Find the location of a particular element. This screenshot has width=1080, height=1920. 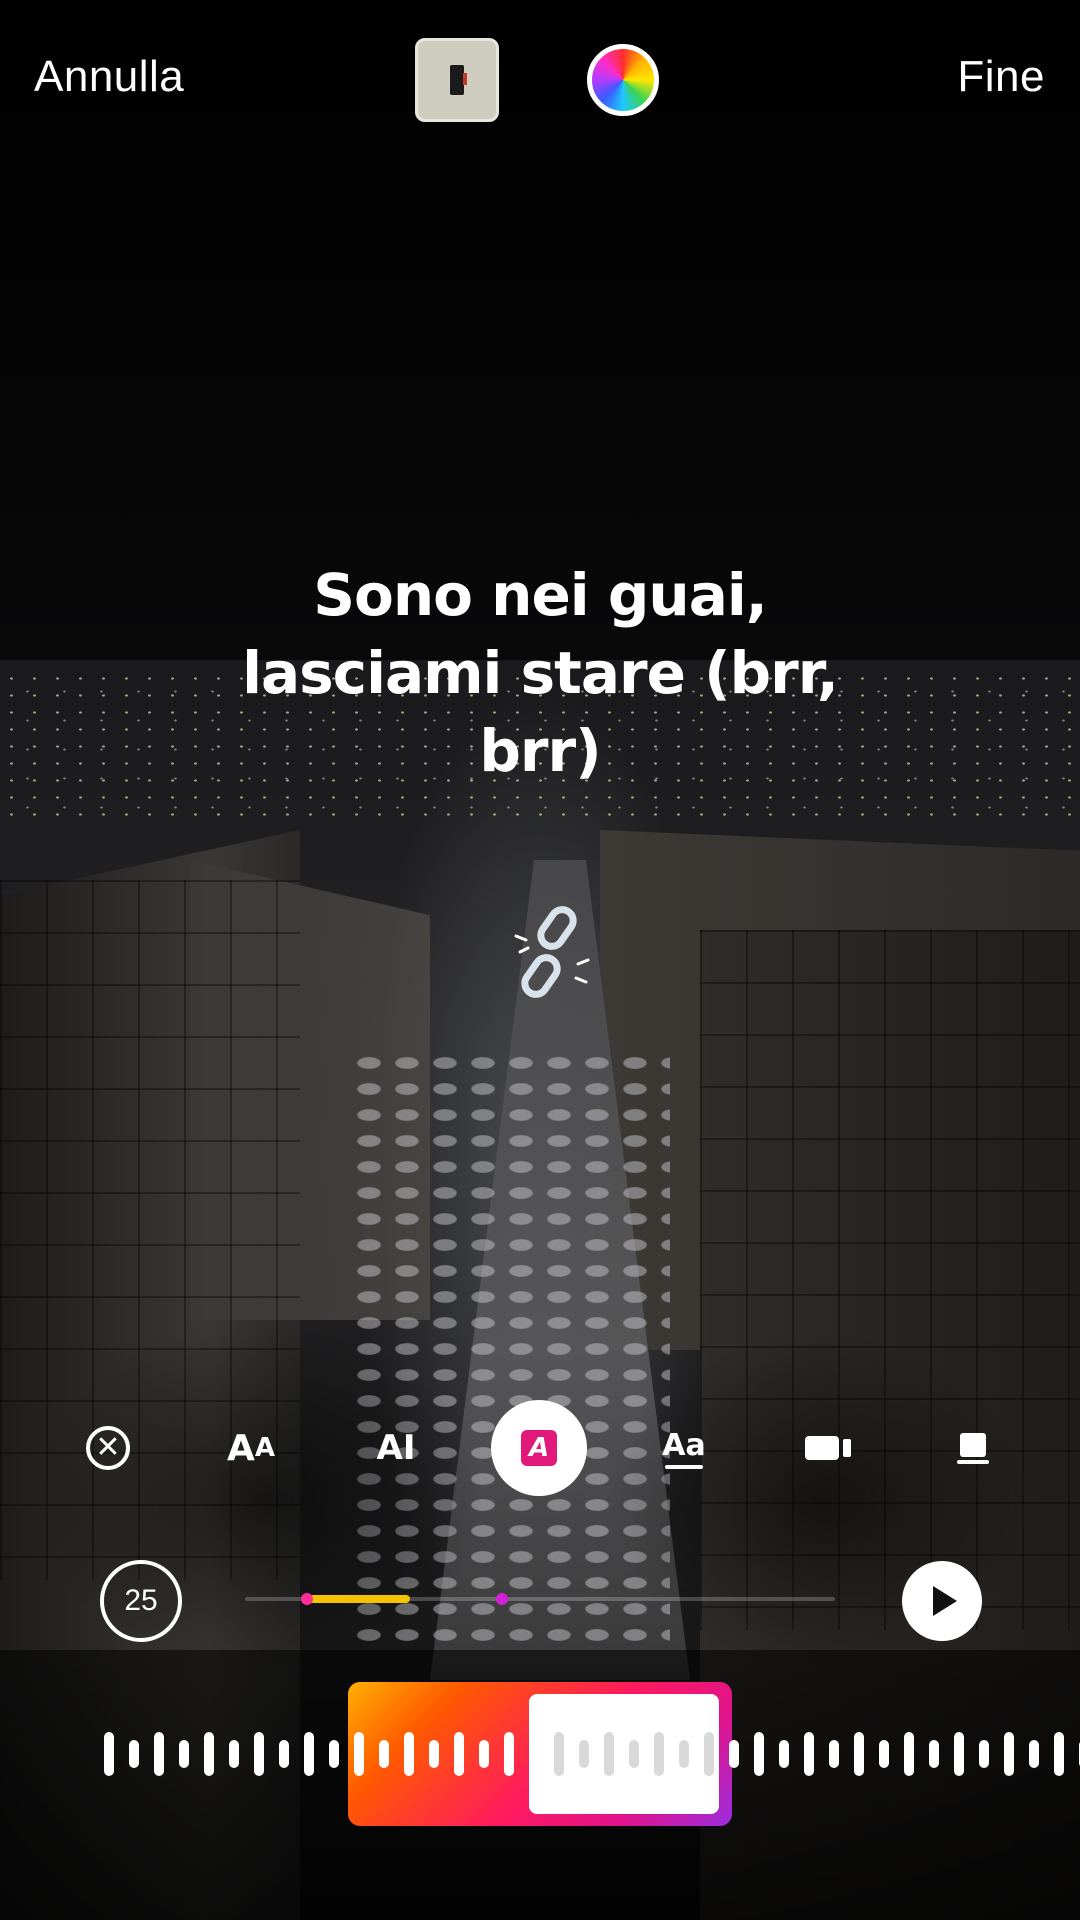

duration-button: 25 is located at coordinates (141, 1601).